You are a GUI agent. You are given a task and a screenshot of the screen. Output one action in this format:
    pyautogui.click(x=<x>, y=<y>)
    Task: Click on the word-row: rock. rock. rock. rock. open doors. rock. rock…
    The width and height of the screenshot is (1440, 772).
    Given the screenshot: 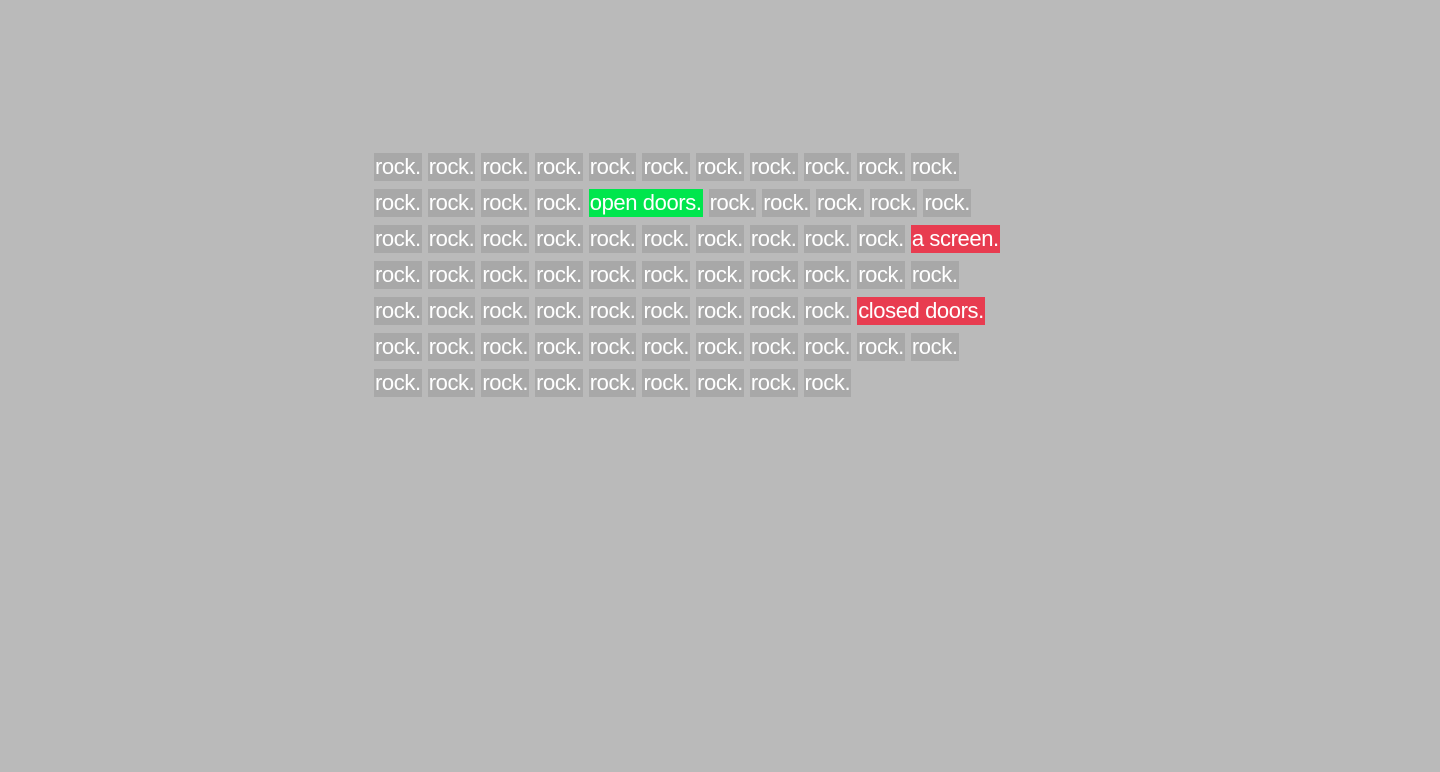 What is the action you would take?
    pyautogui.click(x=734, y=203)
    